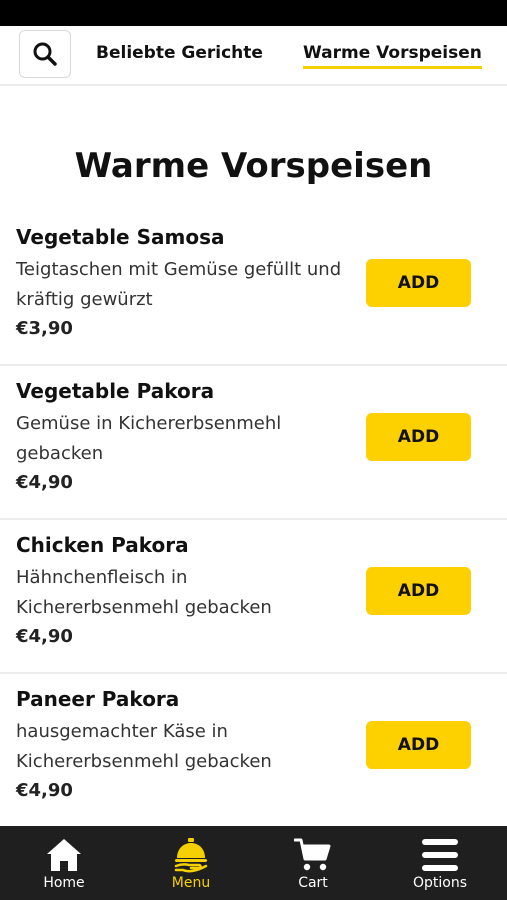 The image size is (507, 900). I want to click on tab-cart: Cart, so click(313, 863).